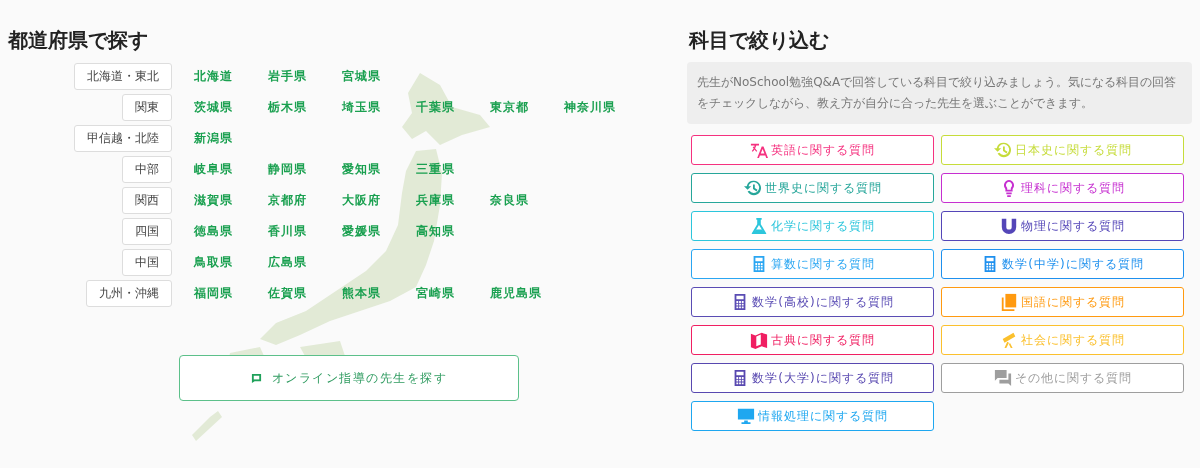 The height and width of the screenshot is (468, 1200). What do you see at coordinates (746, 416) in the screenshot?
I see `monitor-icon` at bounding box center [746, 416].